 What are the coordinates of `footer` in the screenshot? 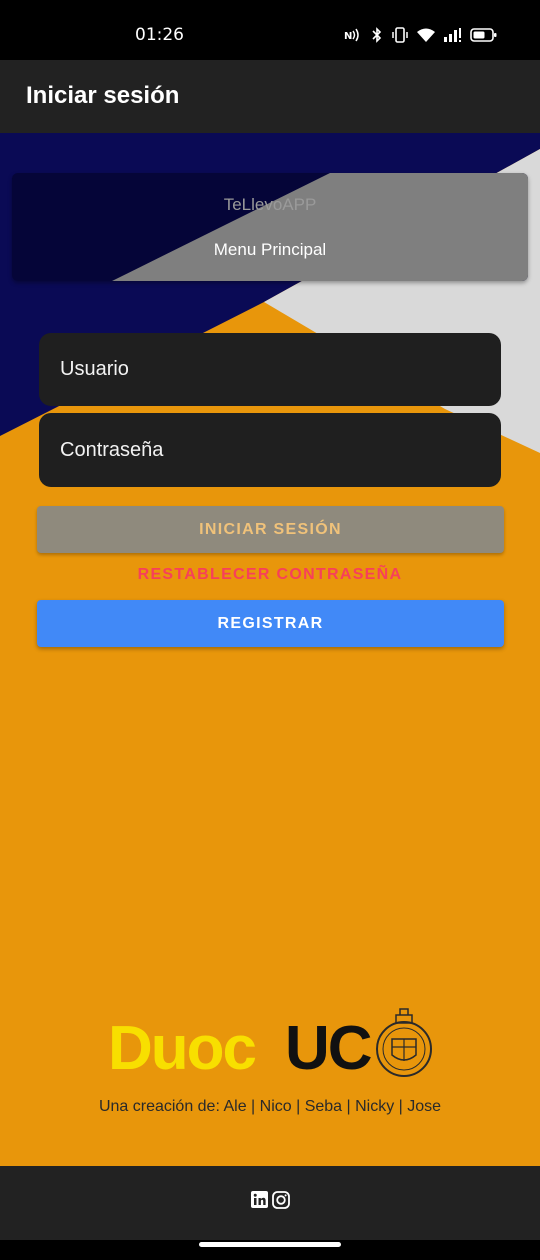 It's located at (270, 1203).